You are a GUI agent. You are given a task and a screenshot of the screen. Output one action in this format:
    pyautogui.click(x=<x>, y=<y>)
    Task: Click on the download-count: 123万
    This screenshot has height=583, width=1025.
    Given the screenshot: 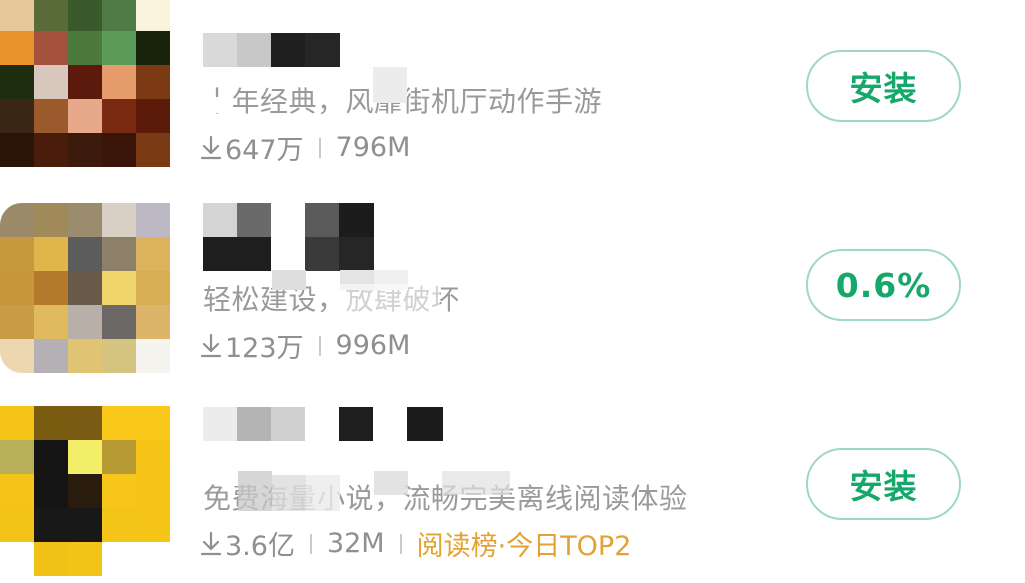 What is the action you would take?
    pyautogui.click(x=264, y=348)
    